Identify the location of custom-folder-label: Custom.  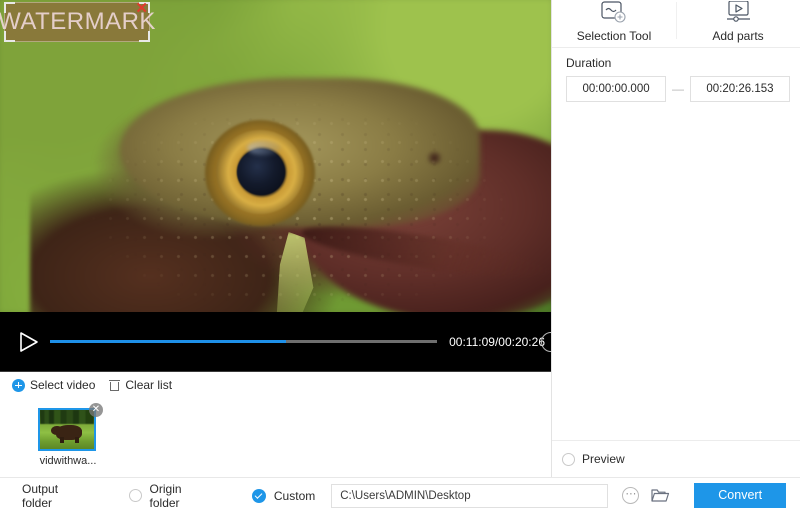
(294, 495).